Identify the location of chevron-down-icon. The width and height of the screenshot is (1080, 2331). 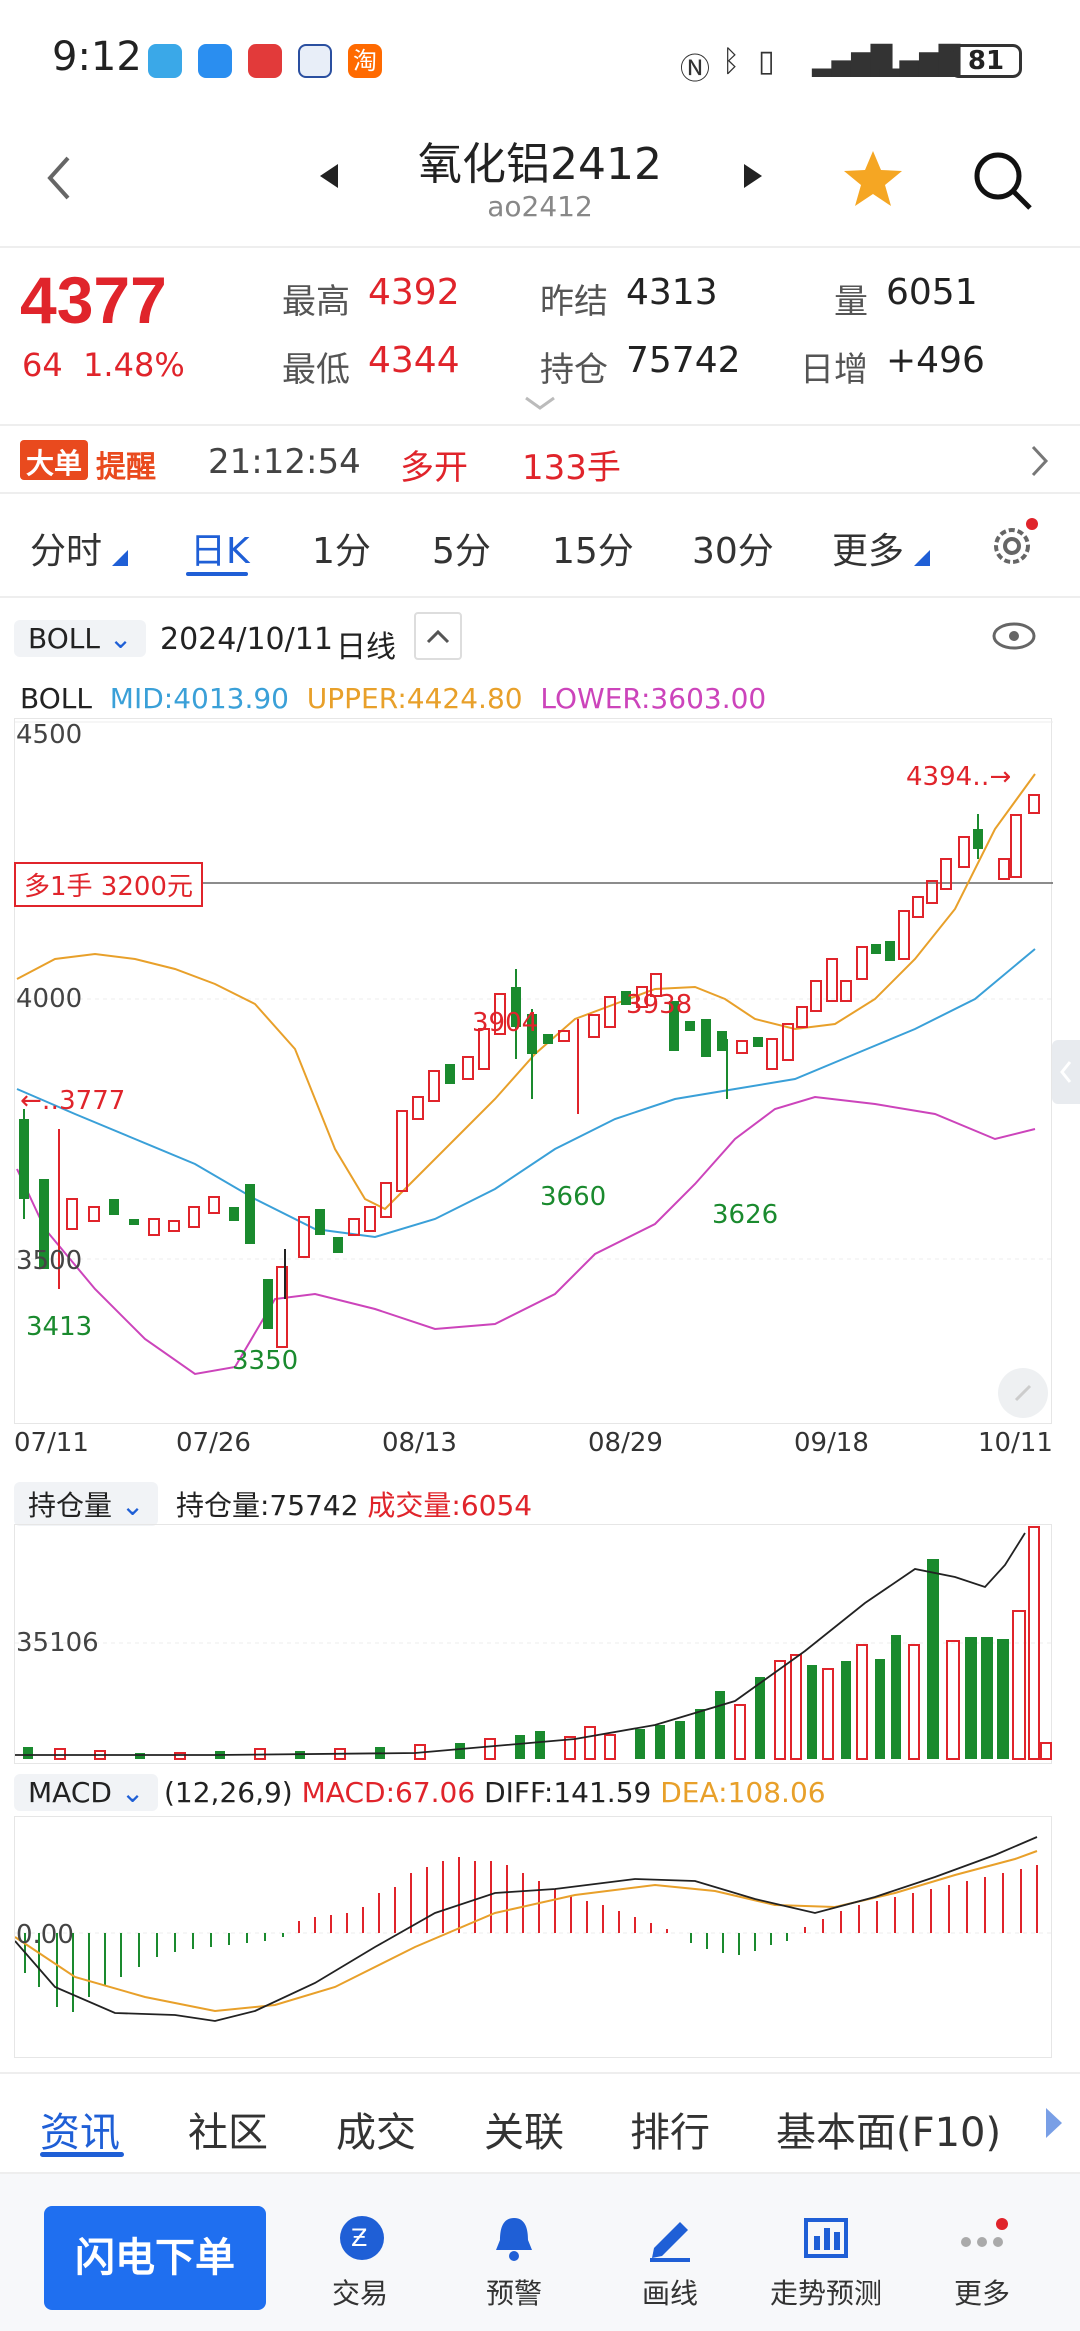
(540, 403).